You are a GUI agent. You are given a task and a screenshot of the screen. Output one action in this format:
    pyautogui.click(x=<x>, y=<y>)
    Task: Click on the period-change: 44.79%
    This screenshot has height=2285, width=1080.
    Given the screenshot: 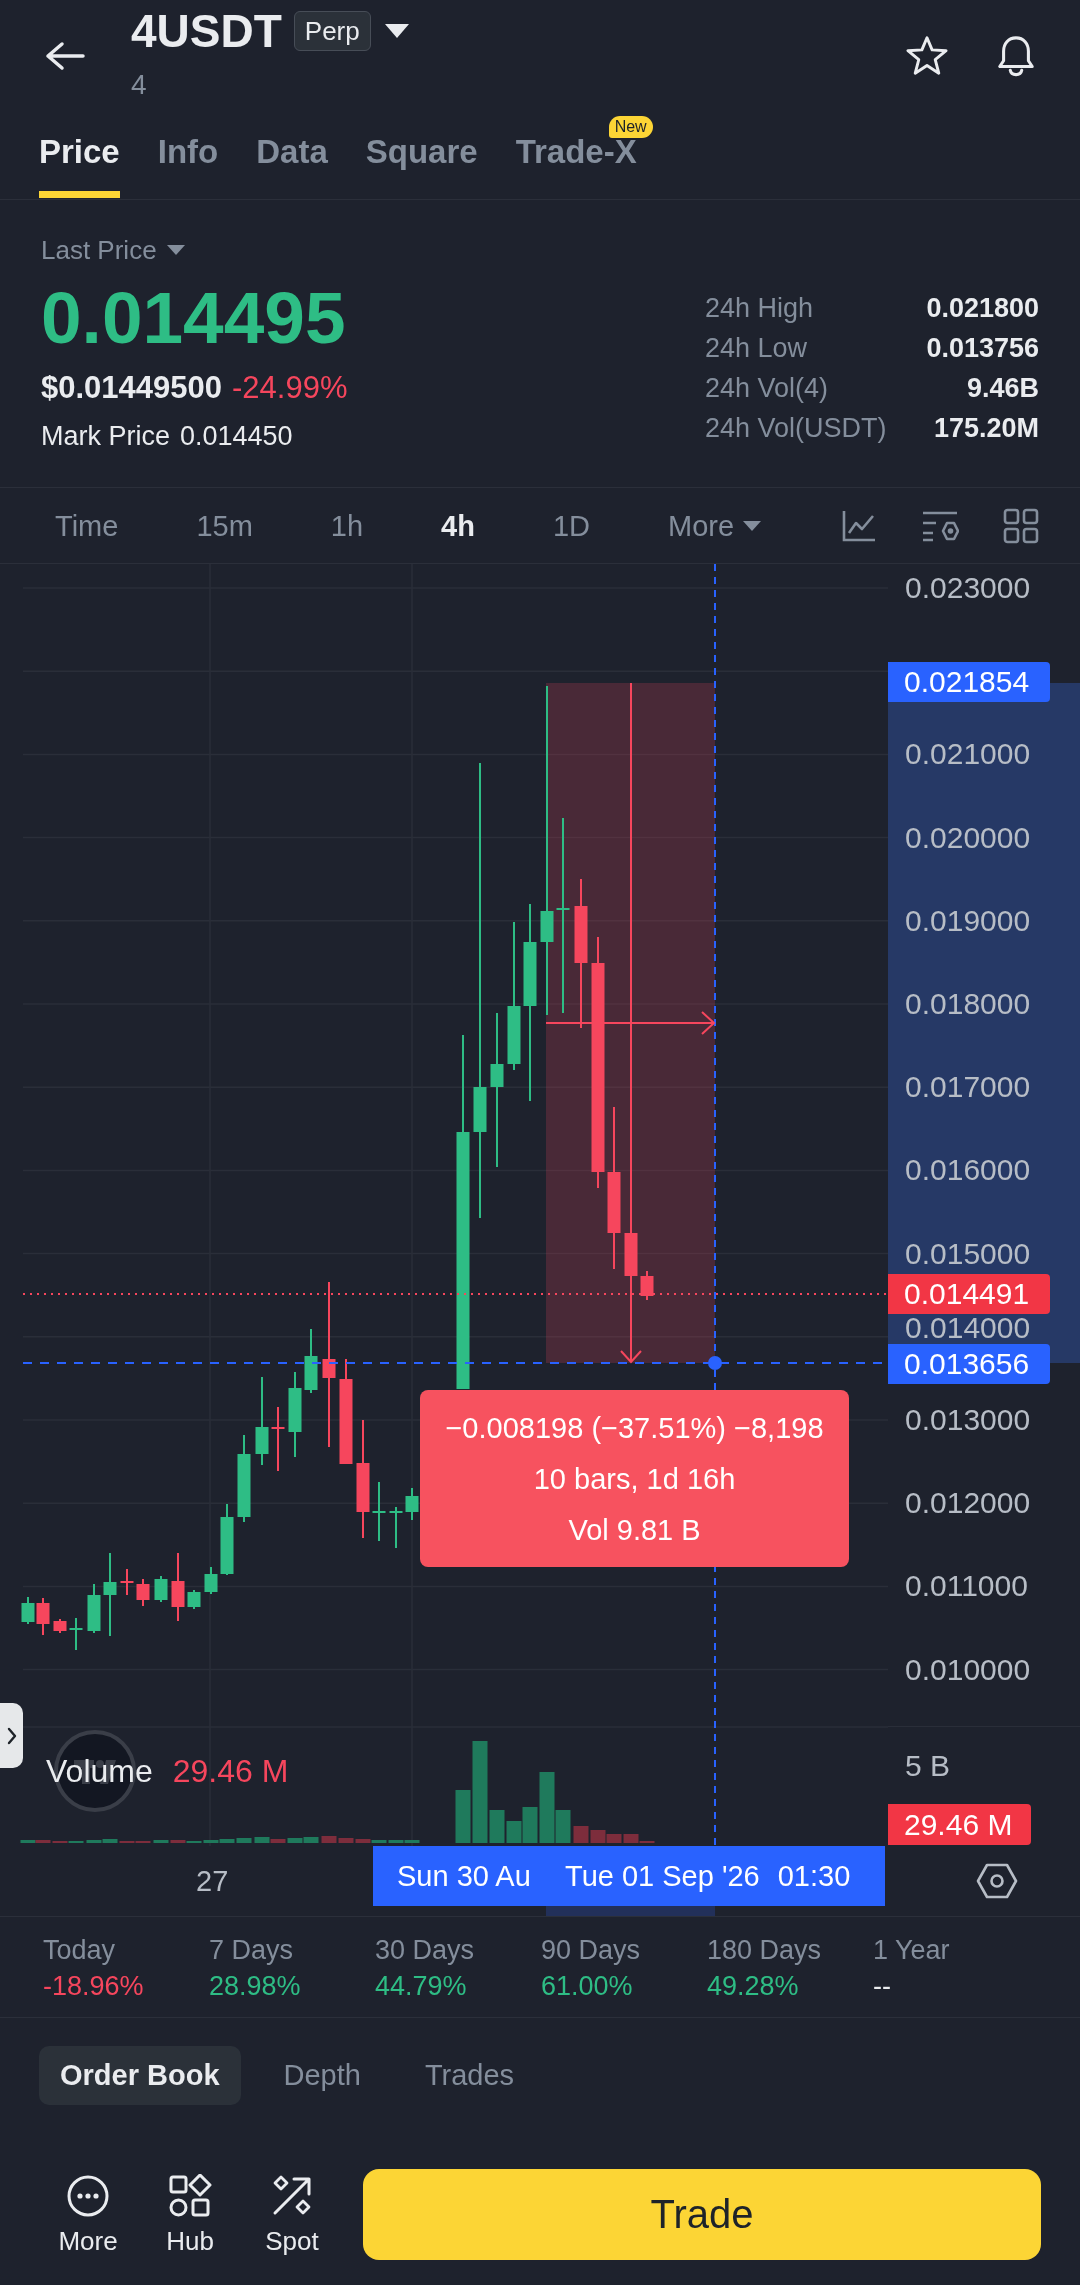 What is the action you would take?
    pyautogui.click(x=421, y=1986)
    